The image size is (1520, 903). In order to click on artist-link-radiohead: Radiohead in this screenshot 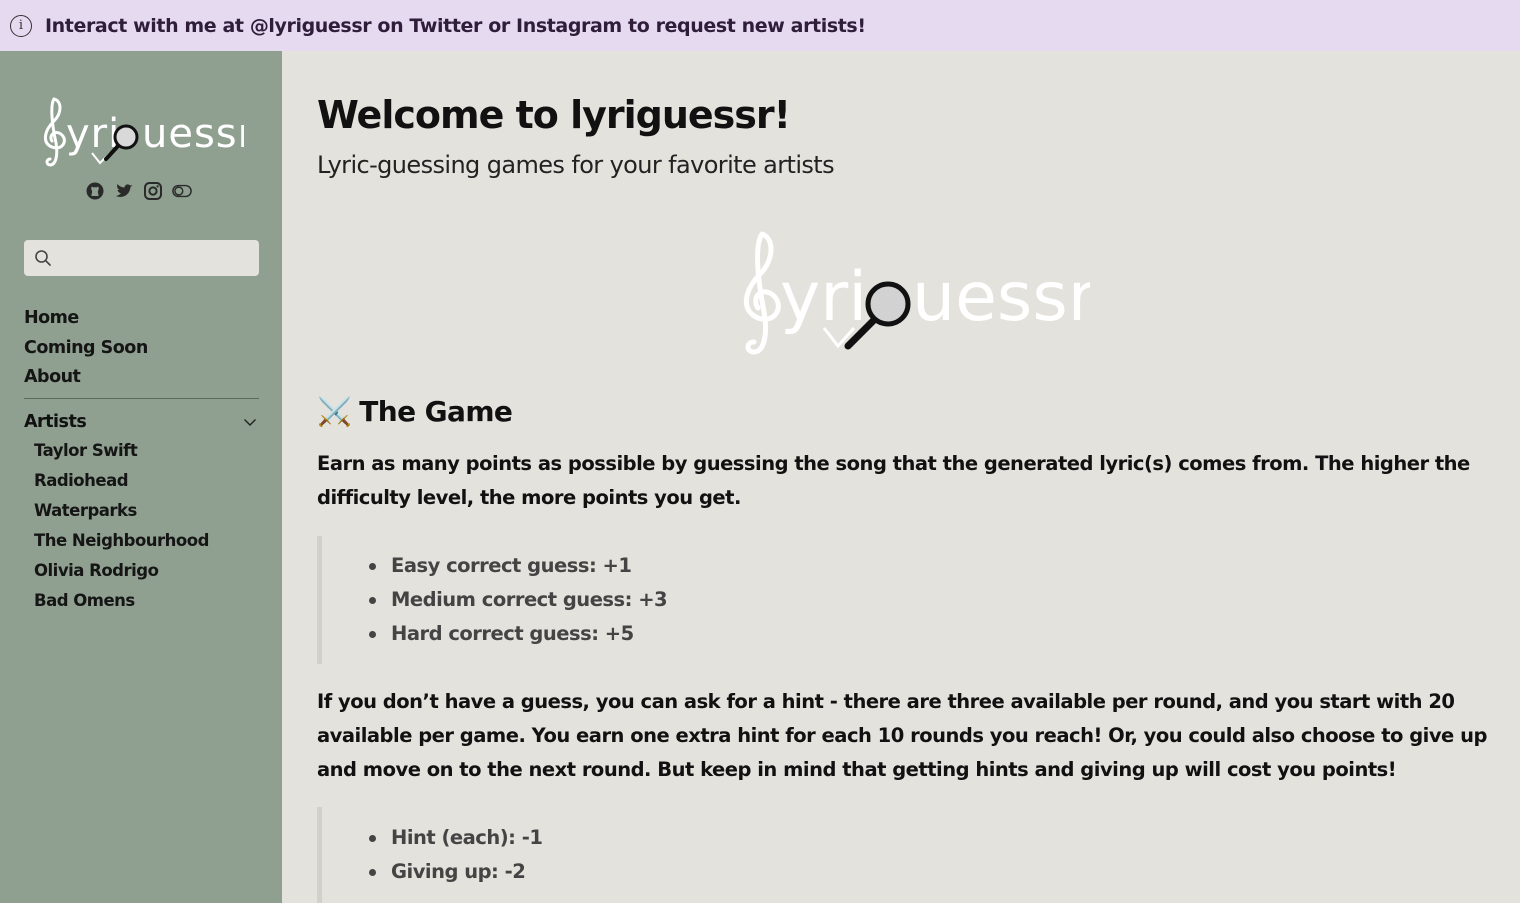, I will do `click(141, 481)`.